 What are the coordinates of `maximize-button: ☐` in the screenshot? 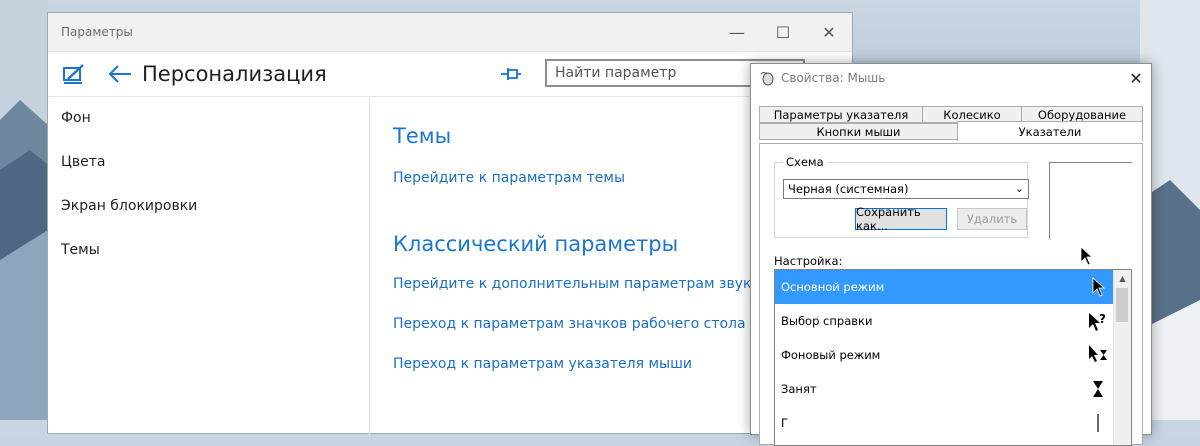 It's located at (783, 32).